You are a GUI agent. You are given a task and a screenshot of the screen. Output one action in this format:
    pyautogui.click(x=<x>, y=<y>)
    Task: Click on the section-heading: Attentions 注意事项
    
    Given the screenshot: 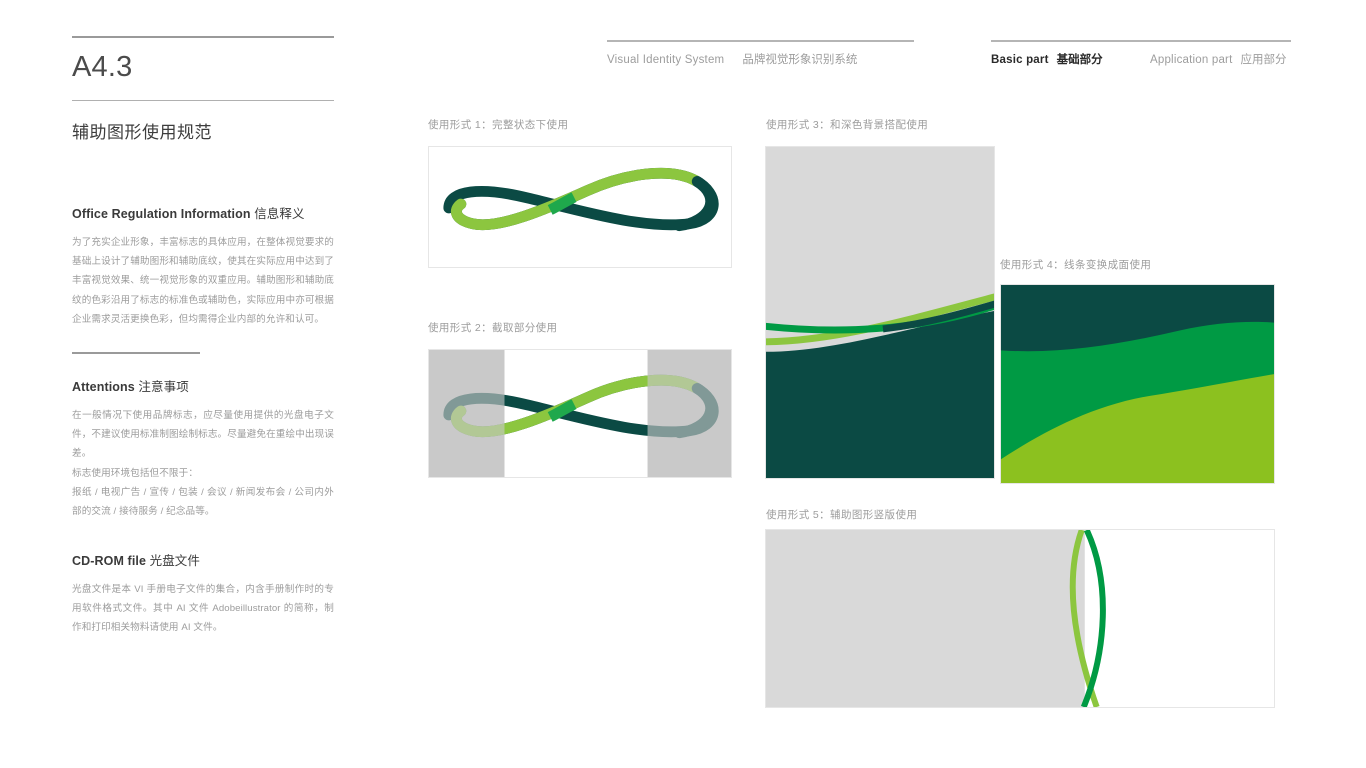 What is the action you would take?
    pyautogui.click(x=203, y=385)
    